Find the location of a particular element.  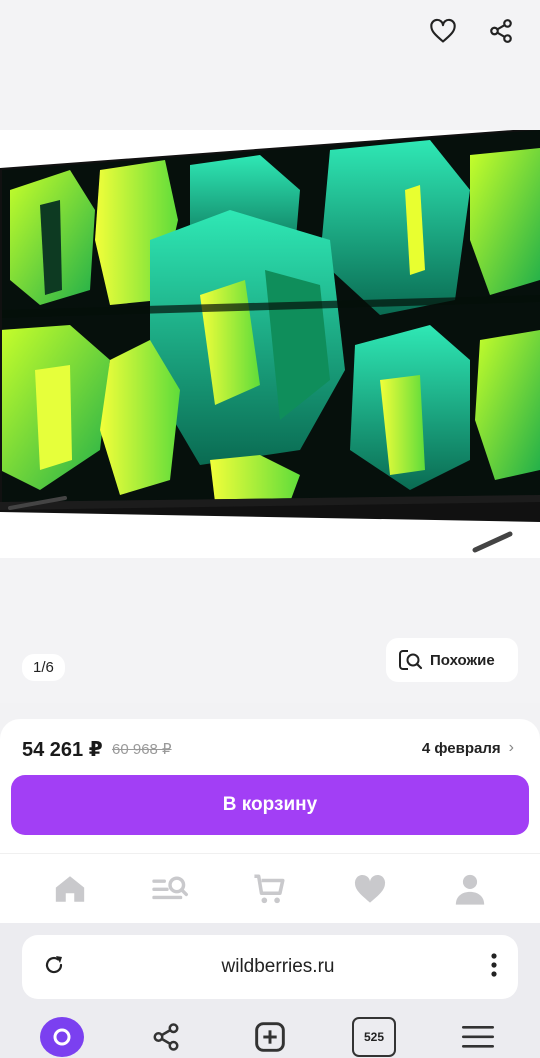

current-price: 54 261 ₽ is located at coordinates (62, 750).